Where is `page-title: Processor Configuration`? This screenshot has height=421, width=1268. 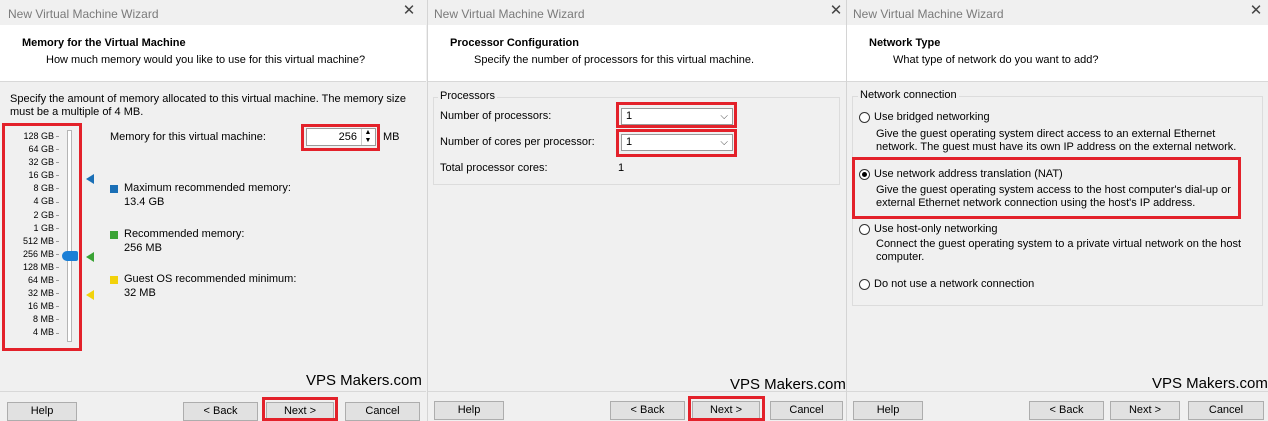
page-title: Processor Configuration is located at coordinates (514, 43).